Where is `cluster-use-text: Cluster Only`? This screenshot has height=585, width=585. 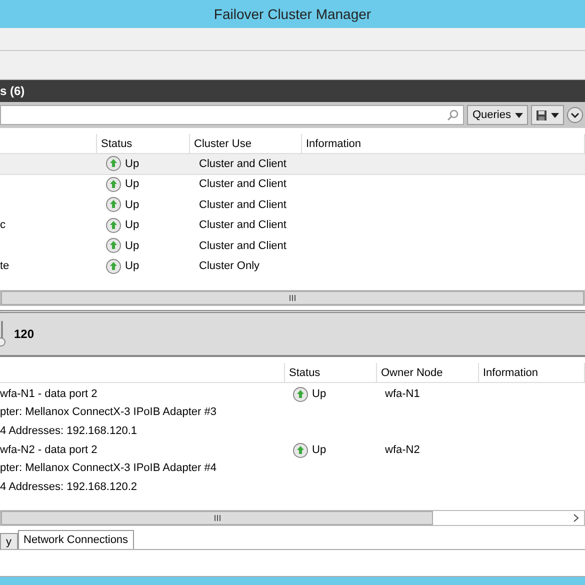 cluster-use-text: Cluster Only is located at coordinates (229, 266).